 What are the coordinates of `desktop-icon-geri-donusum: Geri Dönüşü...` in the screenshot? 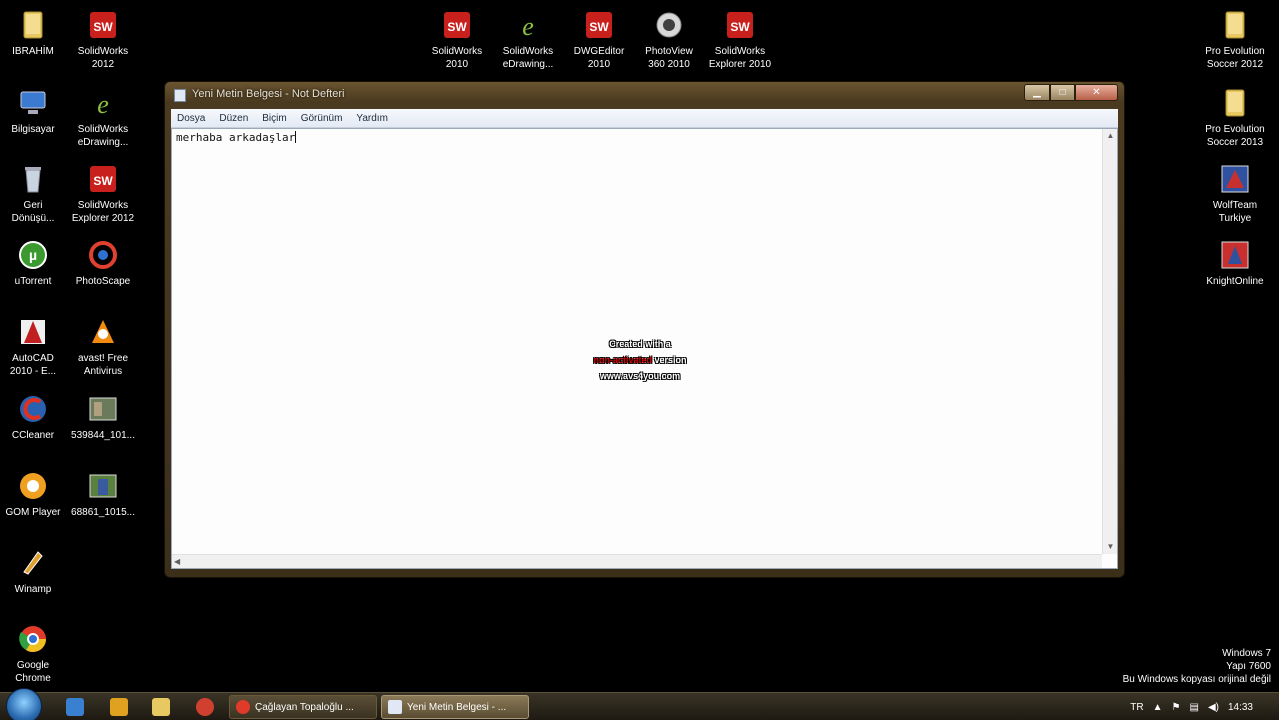 It's located at (34, 193).